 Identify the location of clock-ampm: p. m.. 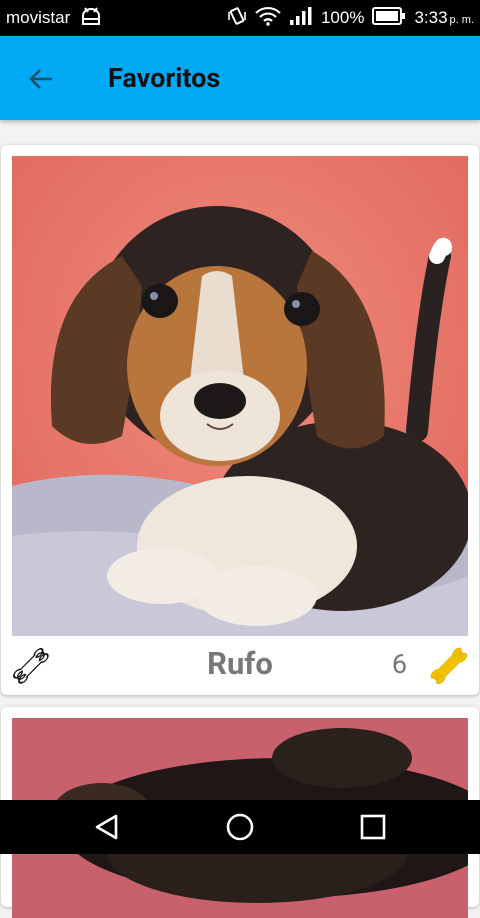
(461, 20).